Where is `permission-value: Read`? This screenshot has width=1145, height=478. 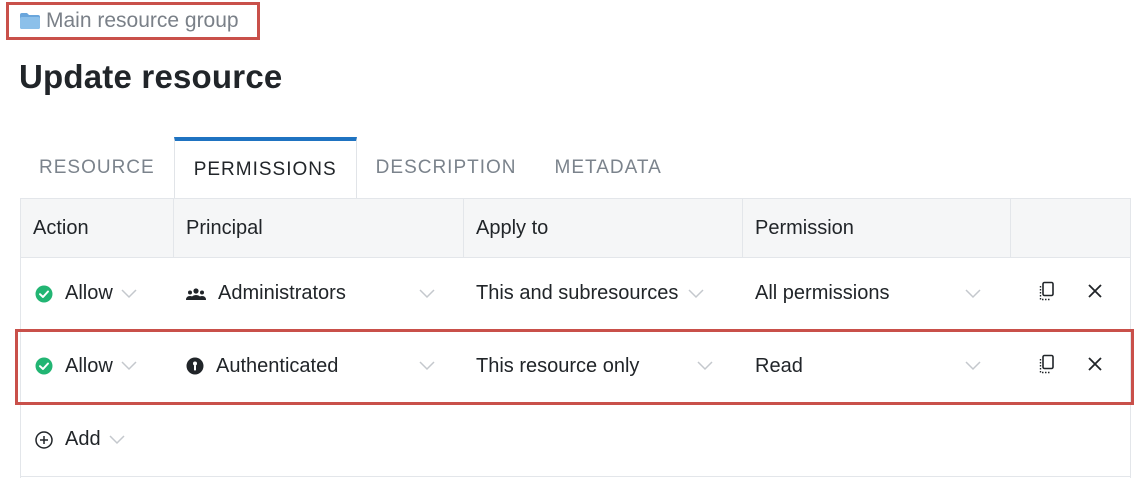 permission-value: Read is located at coordinates (779, 365).